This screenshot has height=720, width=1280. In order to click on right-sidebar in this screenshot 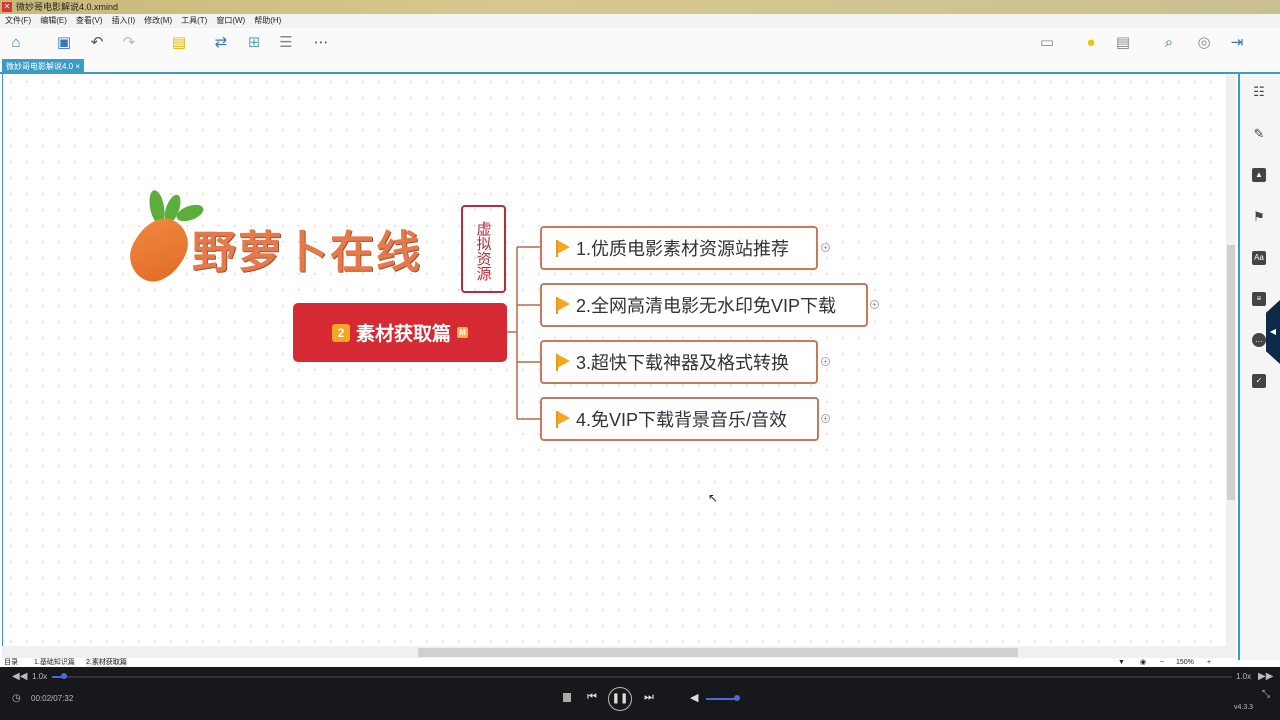, I will do `click(1259, 367)`.